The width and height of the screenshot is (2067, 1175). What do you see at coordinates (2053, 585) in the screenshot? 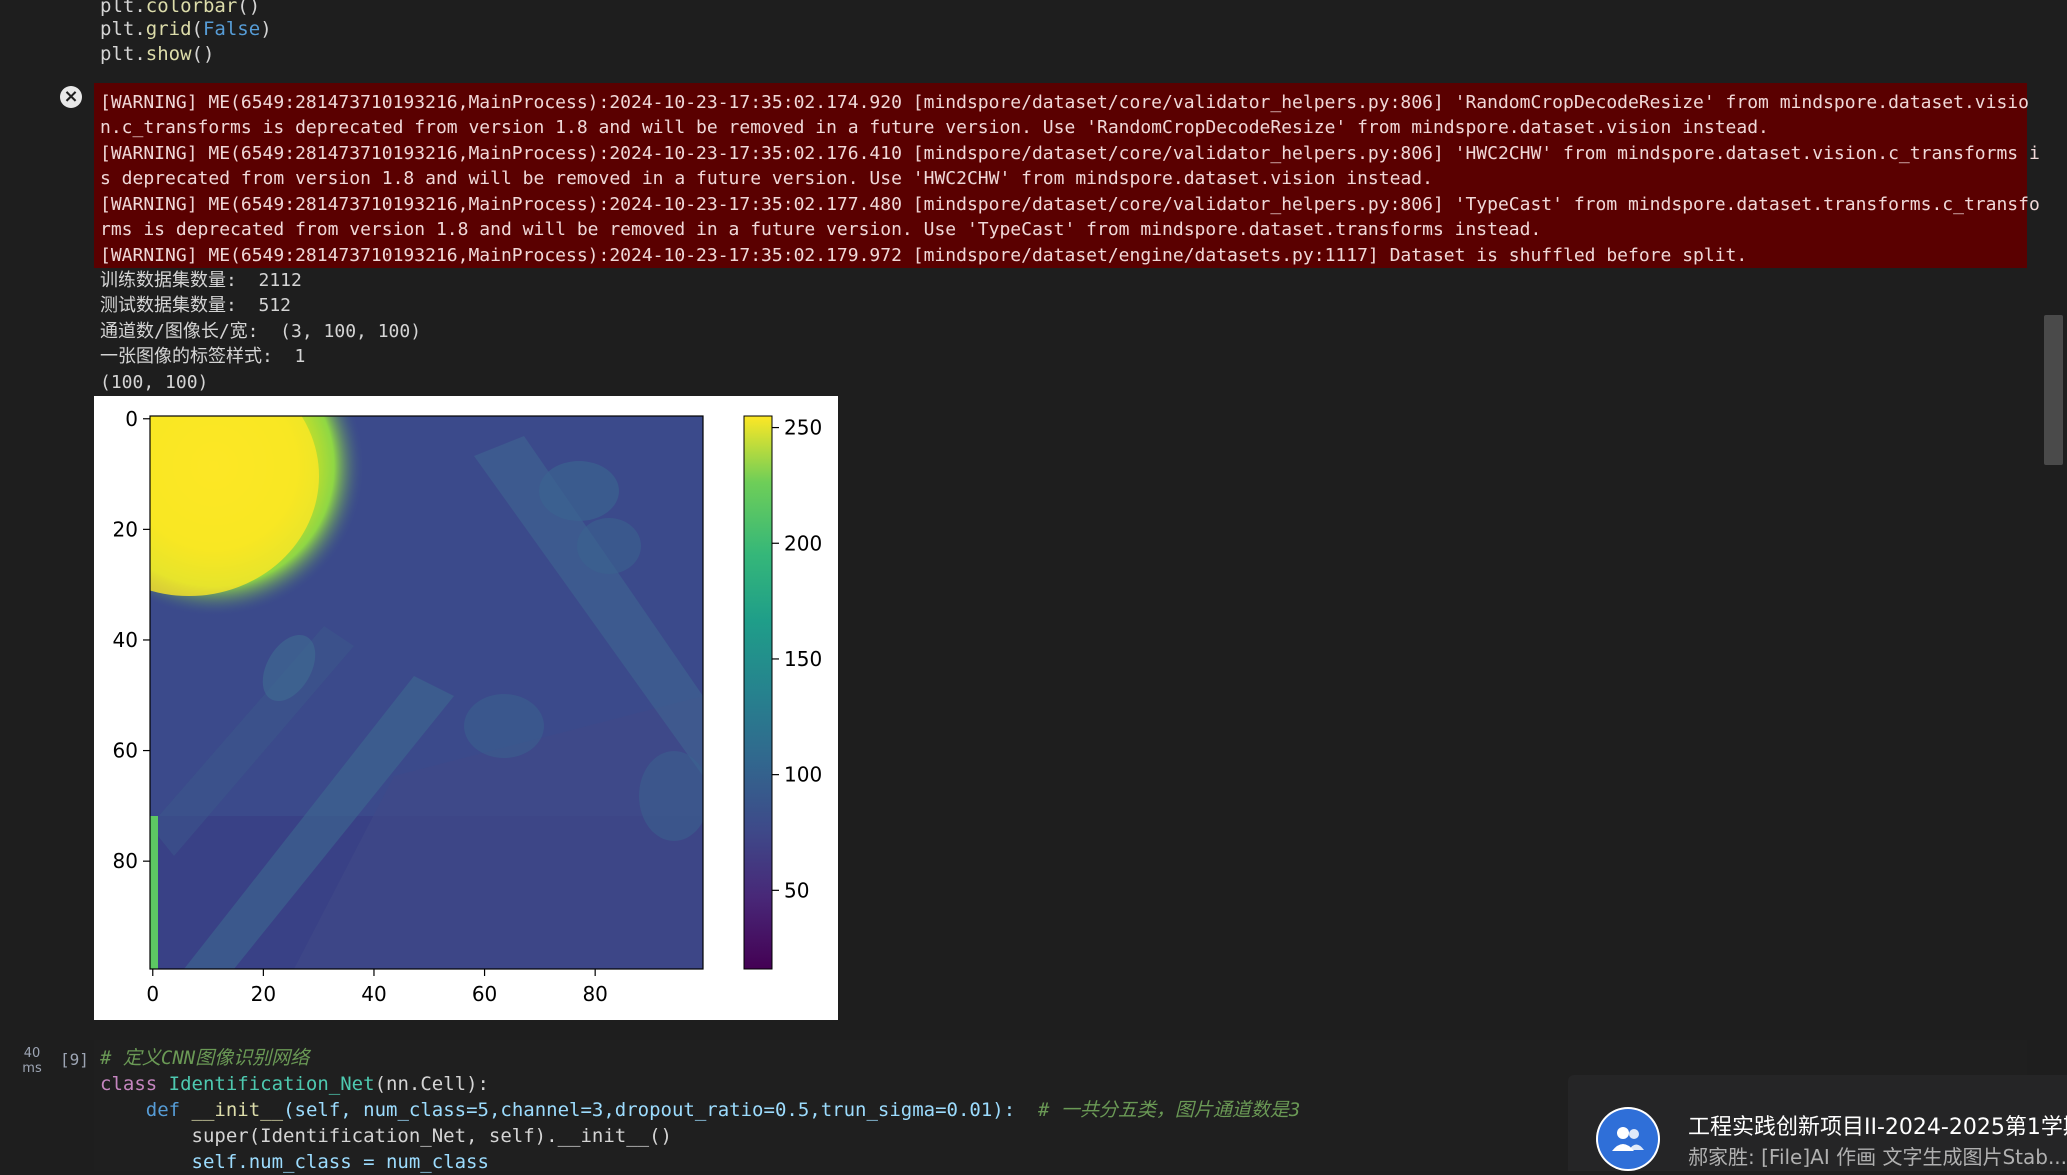
I see `scrollbar-track` at bounding box center [2053, 585].